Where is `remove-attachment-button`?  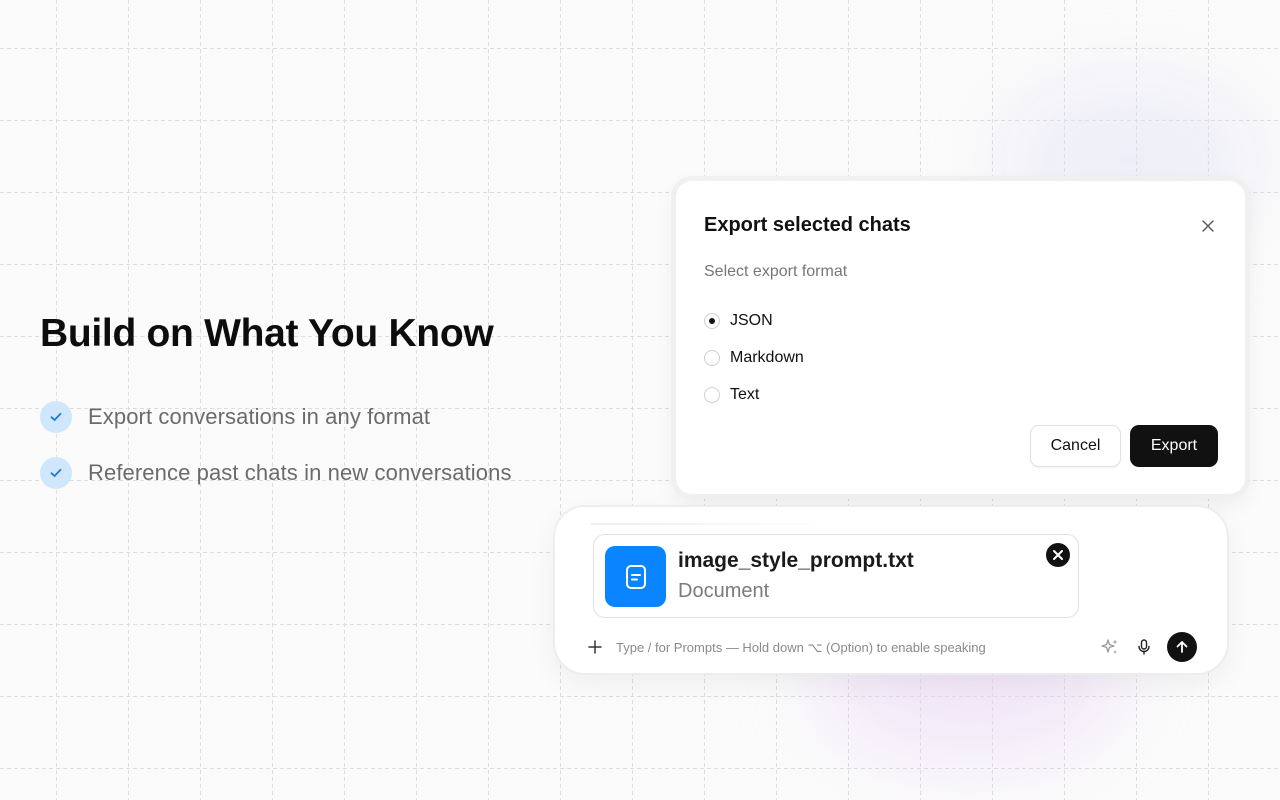
remove-attachment-button is located at coordinates (1058, 555).